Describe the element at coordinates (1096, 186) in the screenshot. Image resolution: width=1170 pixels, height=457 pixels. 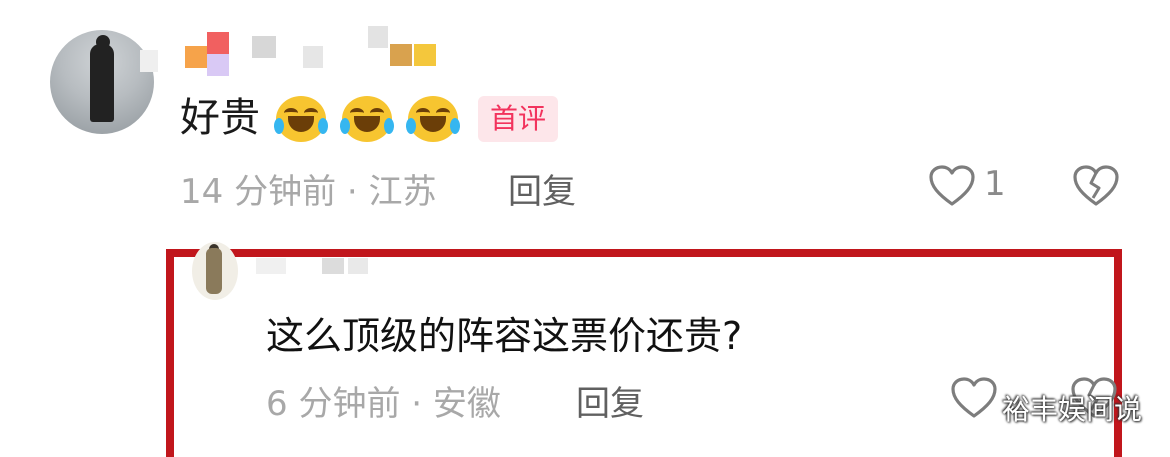
I see `broken-heart-icon` at that location.